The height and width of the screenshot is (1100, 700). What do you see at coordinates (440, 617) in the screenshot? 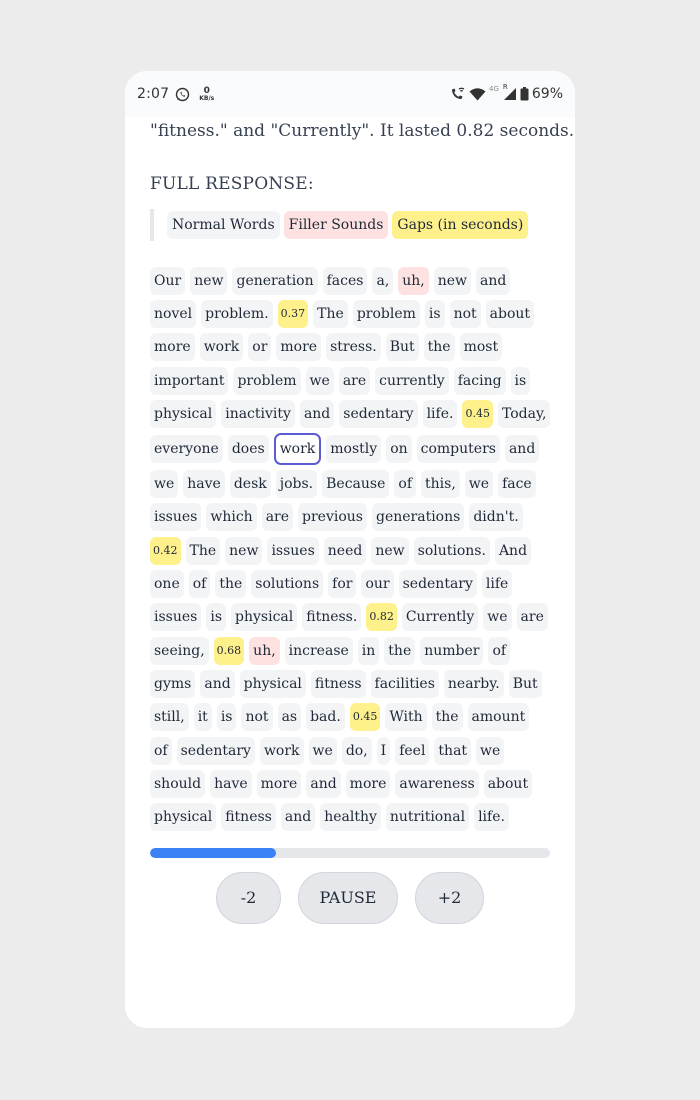
I see `transcript-word: Currently` at bounding box center [440, 617].